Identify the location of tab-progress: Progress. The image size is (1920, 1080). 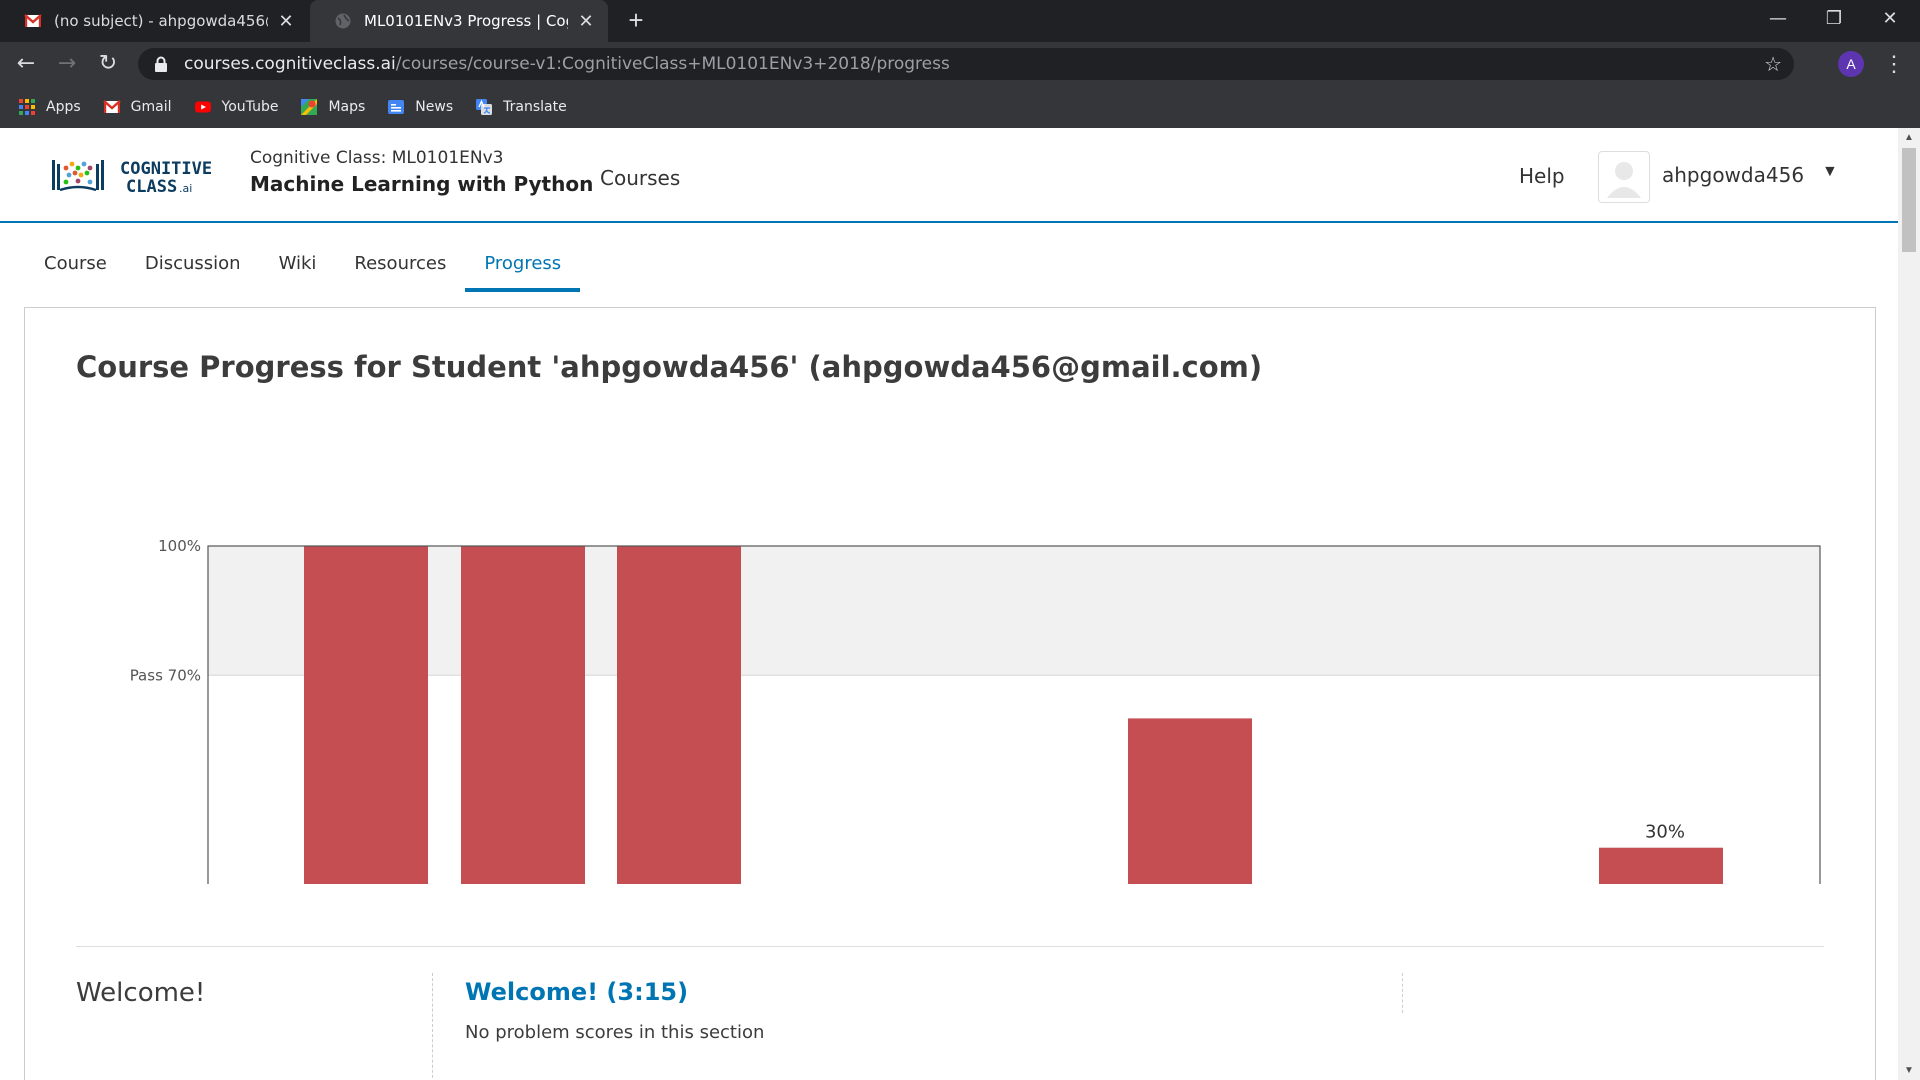
(523, 269).